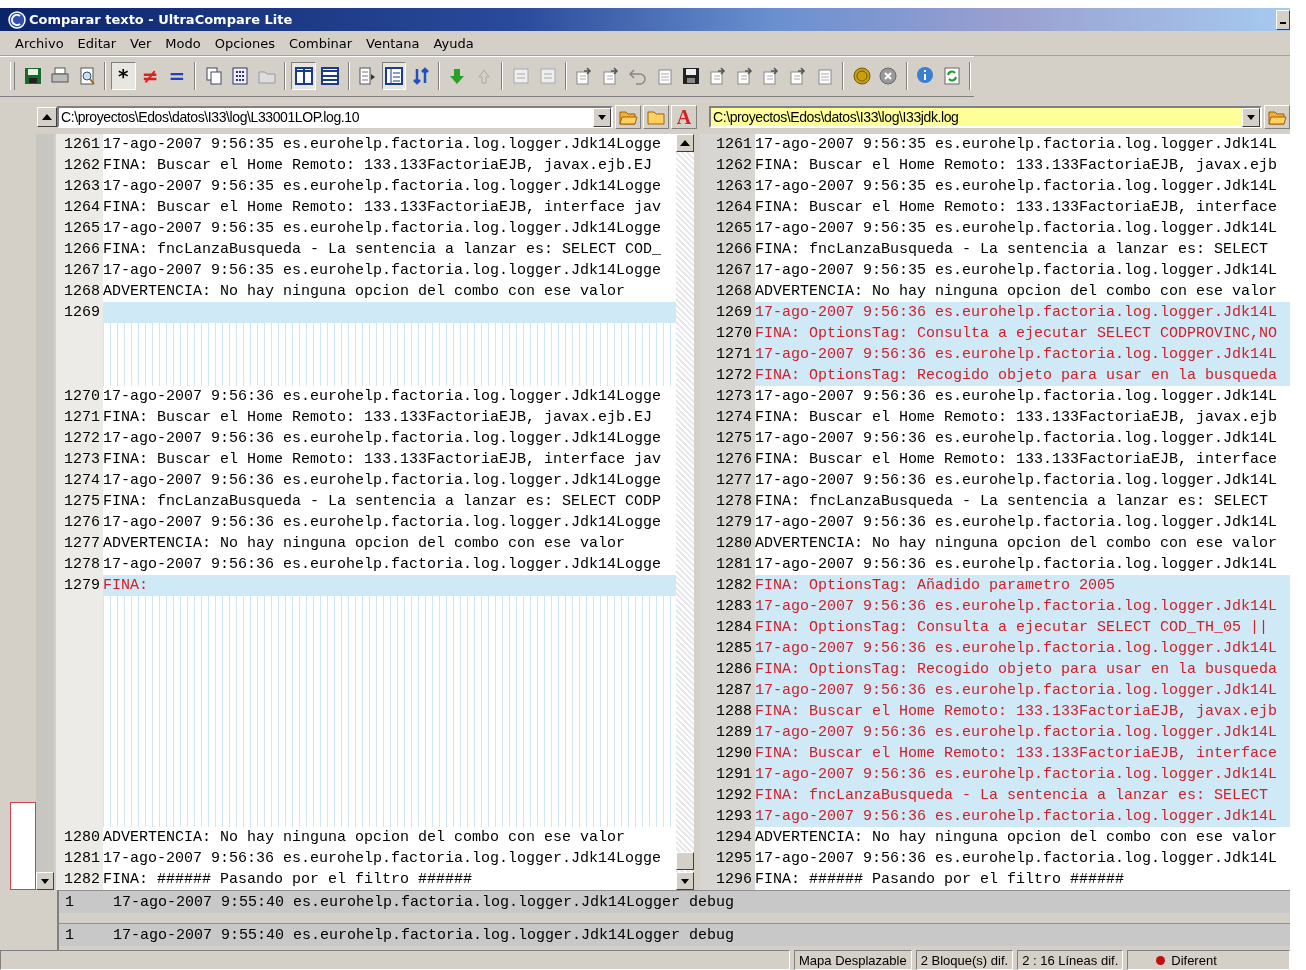  Describe the element at coordinates (304, 76) in the screenshot. I see `side-by-side-icon` at that location.